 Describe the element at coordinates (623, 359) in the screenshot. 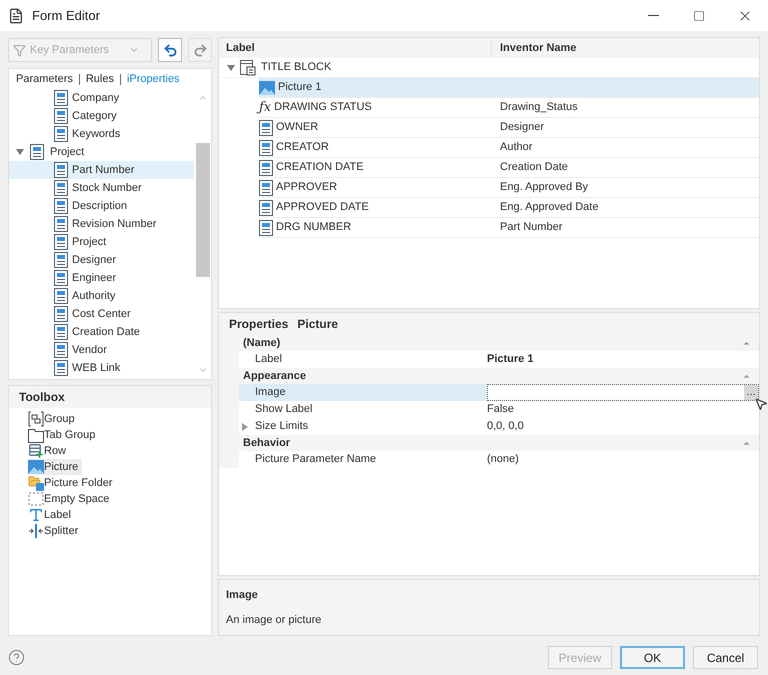

I see `property-value: Picture 1` at that location.